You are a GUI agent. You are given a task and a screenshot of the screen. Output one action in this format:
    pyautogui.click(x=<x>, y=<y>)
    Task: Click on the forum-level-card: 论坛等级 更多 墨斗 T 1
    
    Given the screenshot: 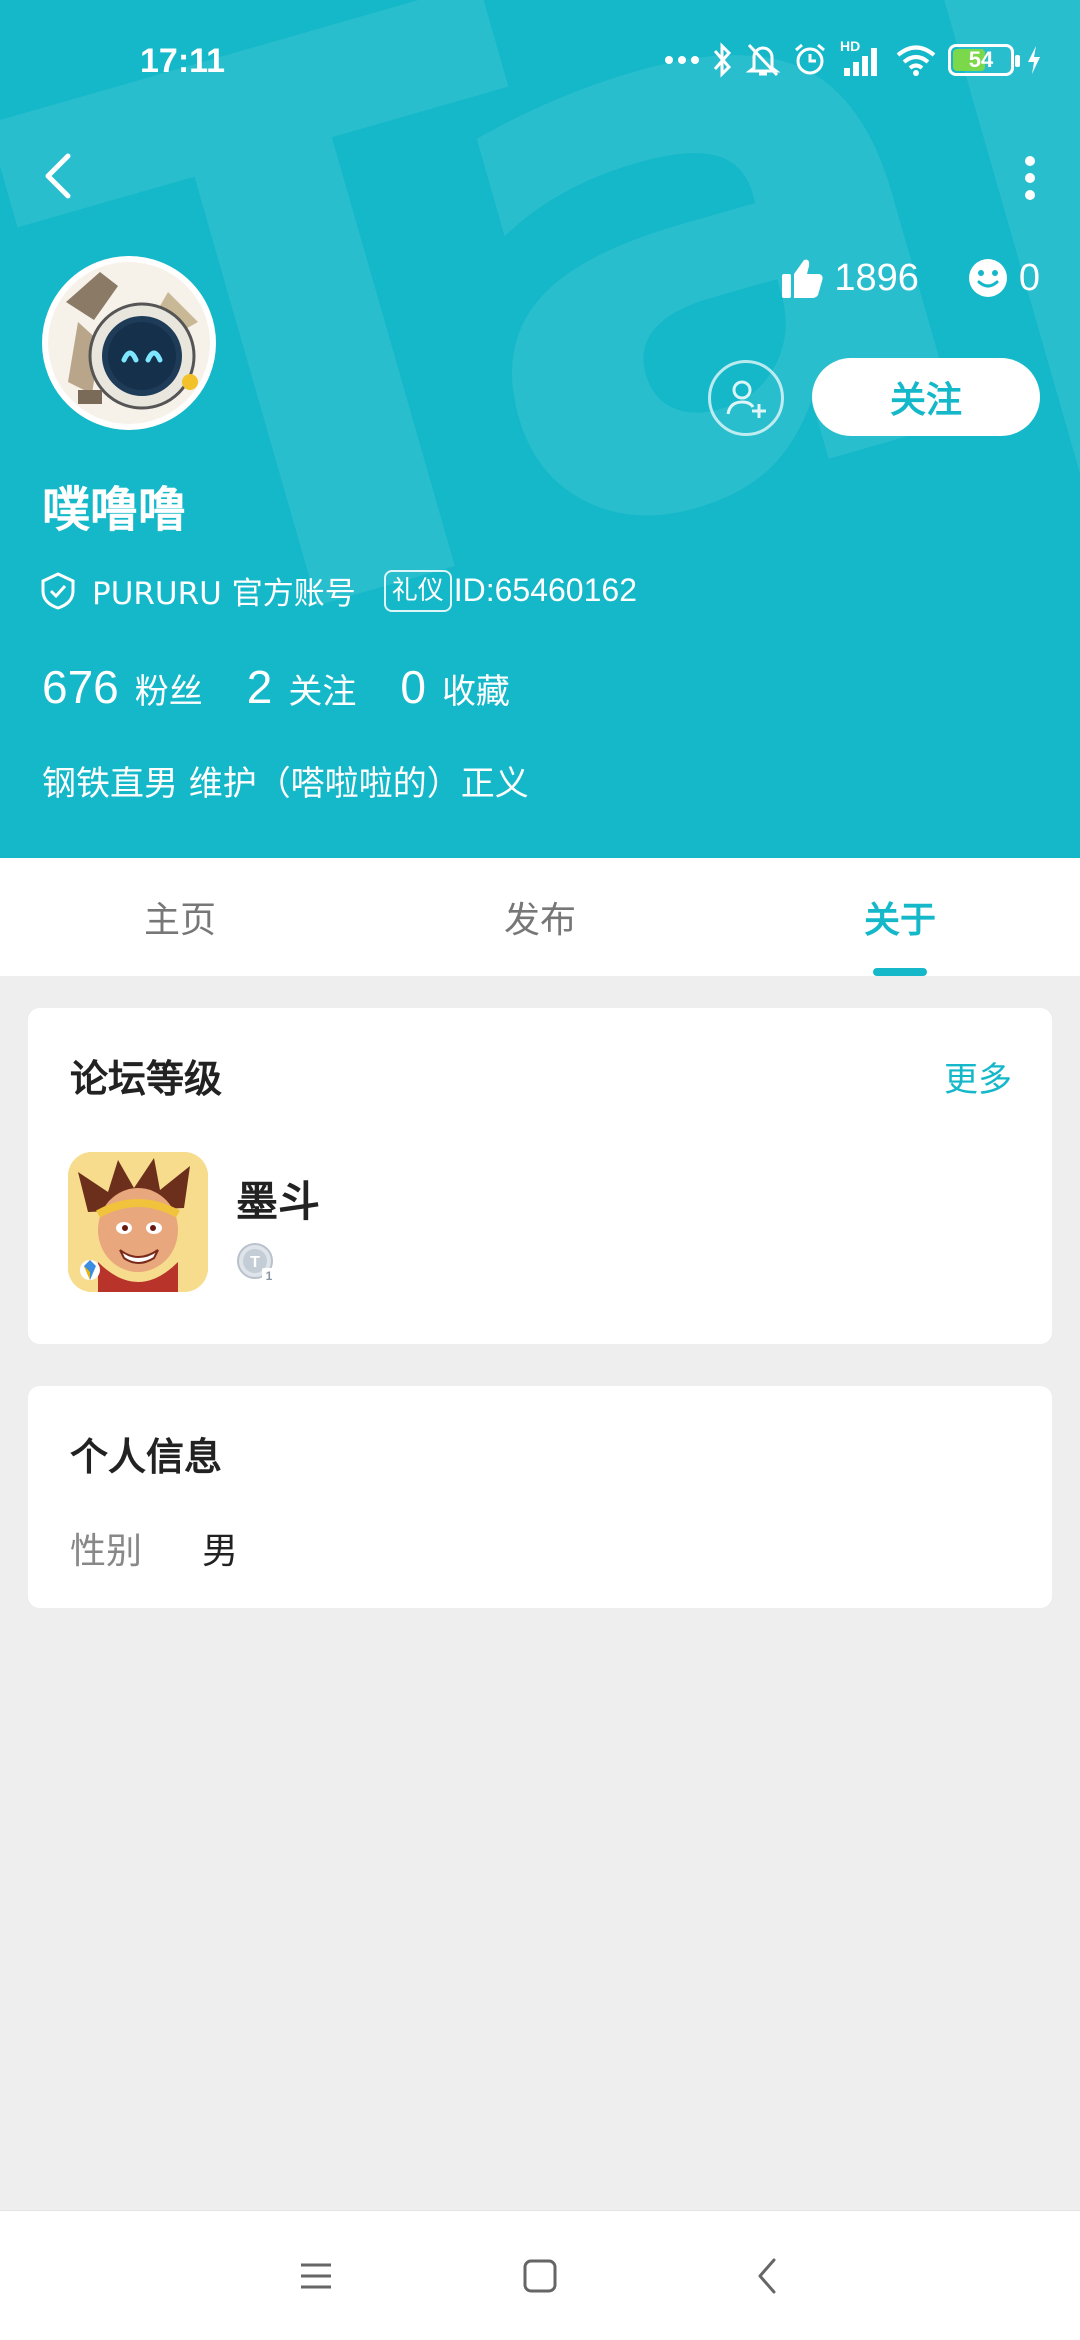 What is the action you would take?
    pyautogui.click(x=540, y=1176)
    